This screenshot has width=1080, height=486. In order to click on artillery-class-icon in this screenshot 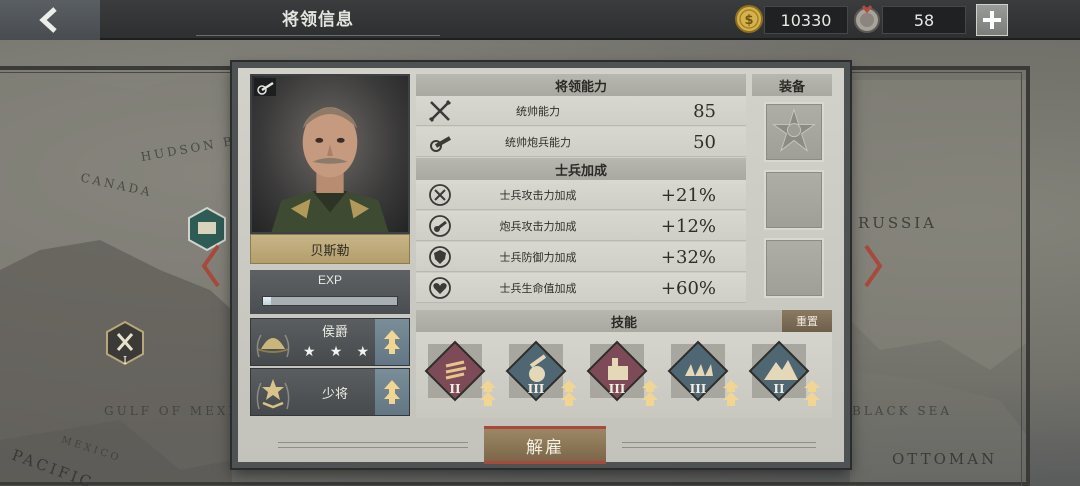, I will do `click(265, 87)`.